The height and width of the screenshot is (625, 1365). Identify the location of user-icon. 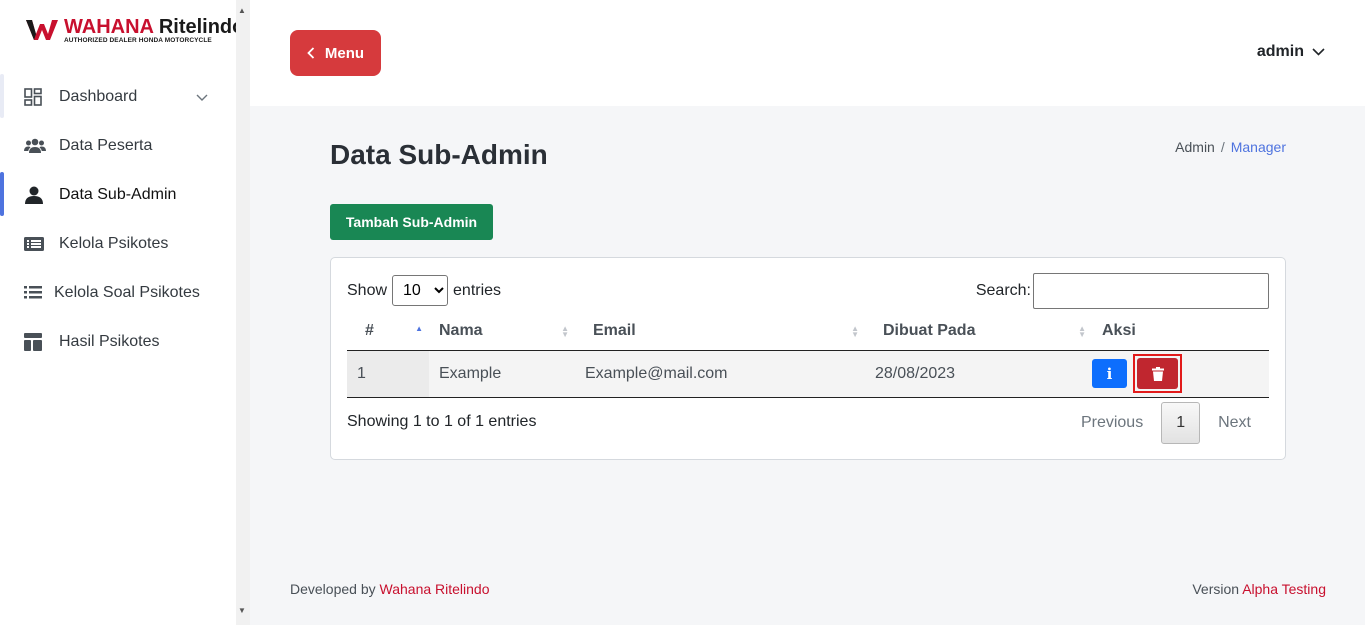
(36, 195).